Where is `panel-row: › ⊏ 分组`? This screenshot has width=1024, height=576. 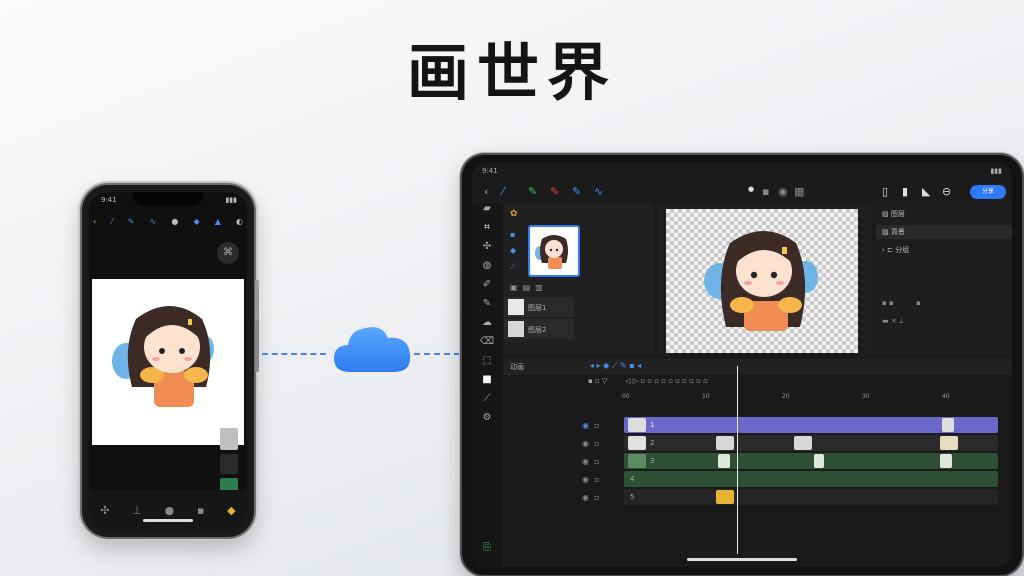 panel-row: › ⊏ 分组 is located at coordinates (895, 250).